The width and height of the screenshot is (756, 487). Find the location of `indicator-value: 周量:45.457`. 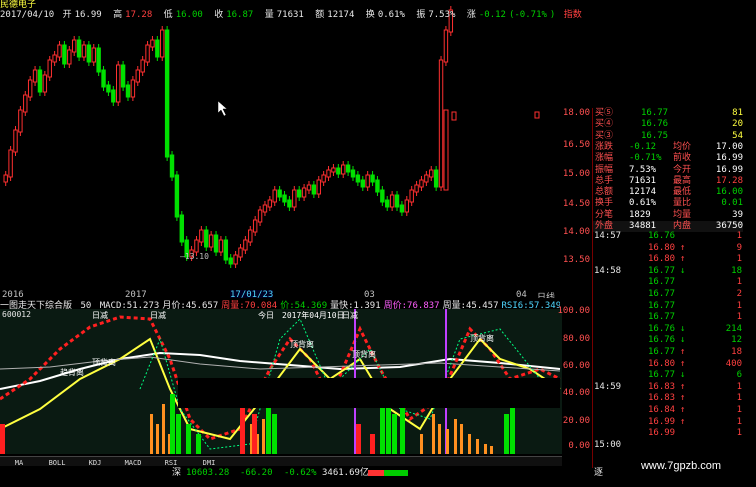

indicator-value: 周量:45.457 is located at coordinates (470, 305).